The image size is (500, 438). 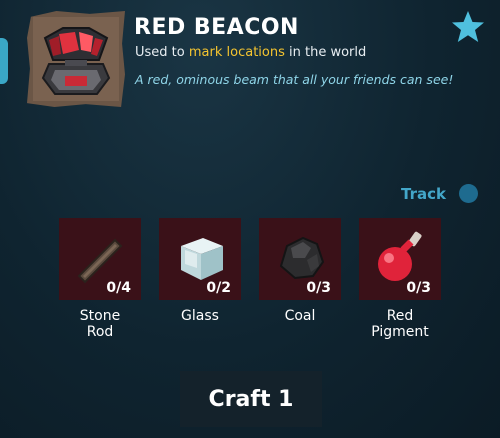 What do you see at coordinates (160, 52) in the screenshot?
I see `usage-prefix: Used to` at bounding box center [160, 52].